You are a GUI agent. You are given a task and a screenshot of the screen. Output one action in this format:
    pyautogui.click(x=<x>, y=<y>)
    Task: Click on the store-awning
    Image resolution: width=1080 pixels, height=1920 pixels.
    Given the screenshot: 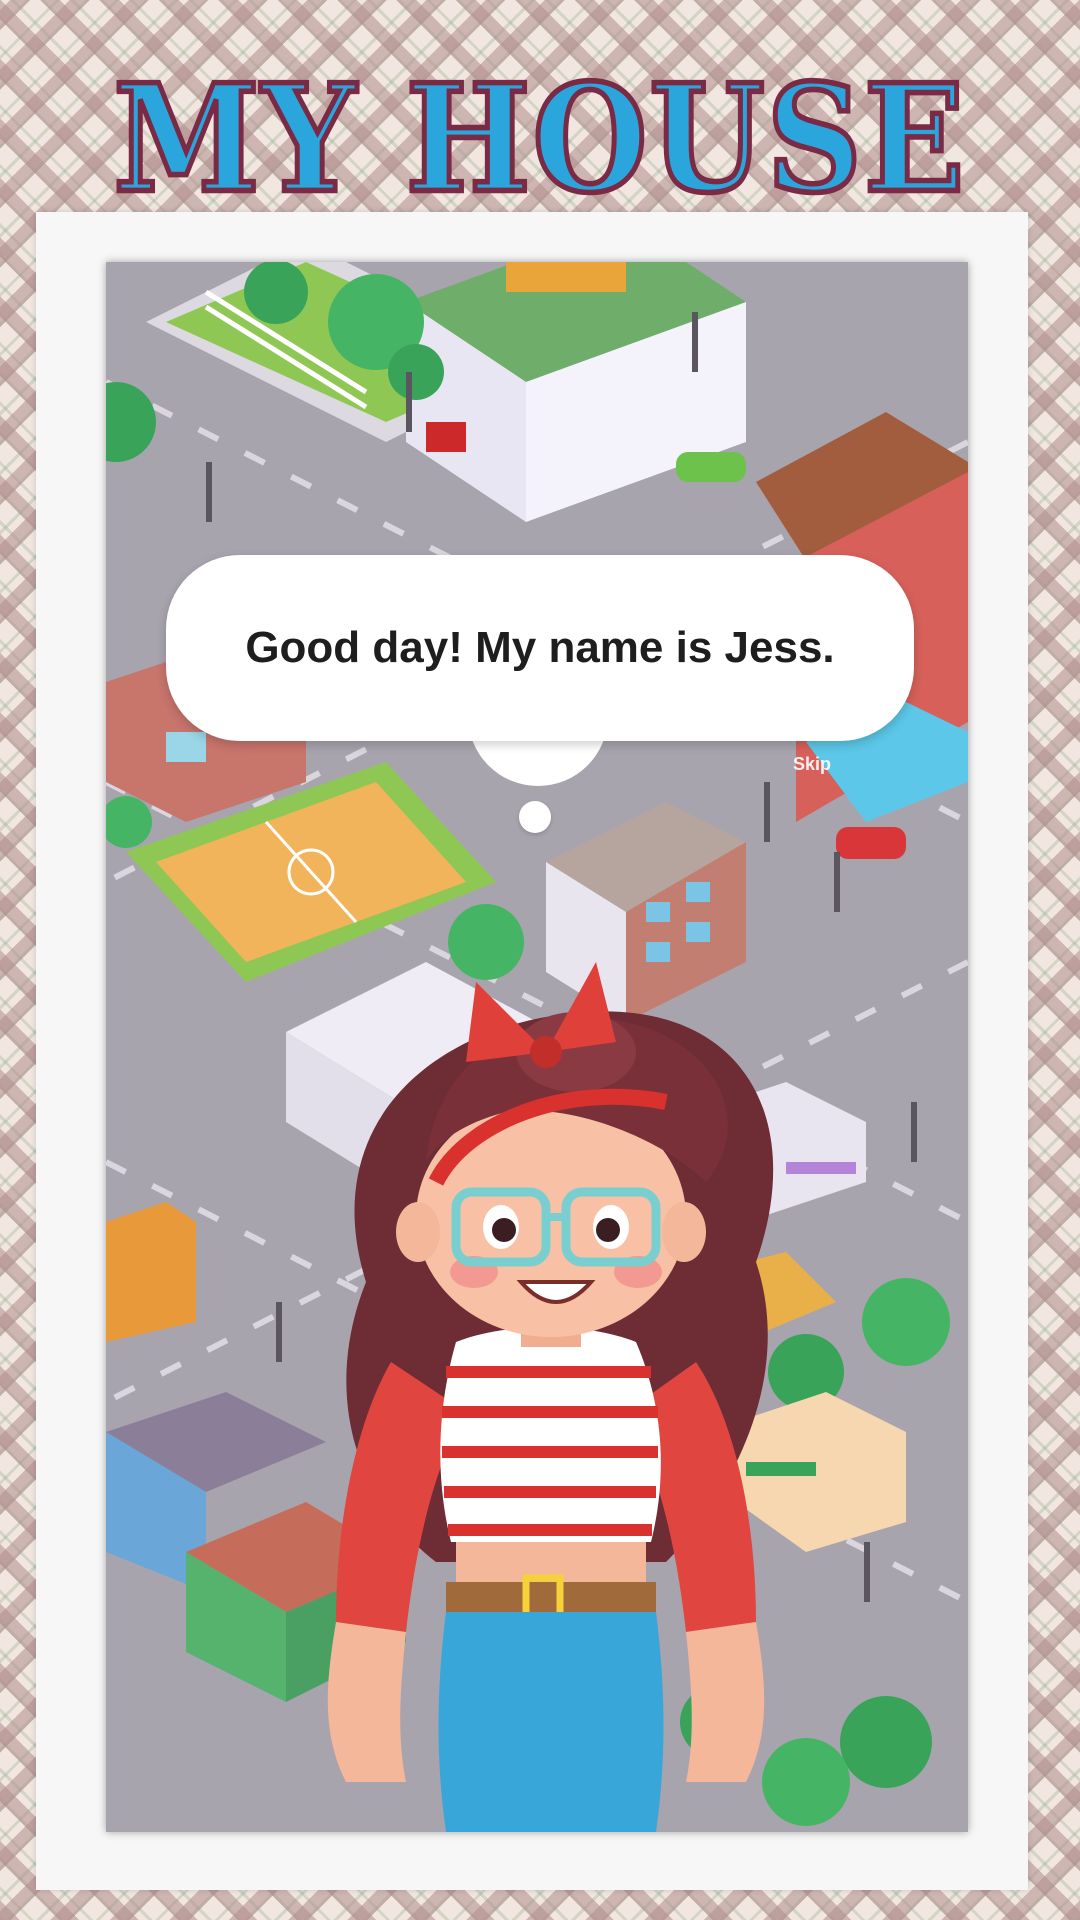 What is the action you would take?
    pyautogui.click(x=781, y=1469)
    